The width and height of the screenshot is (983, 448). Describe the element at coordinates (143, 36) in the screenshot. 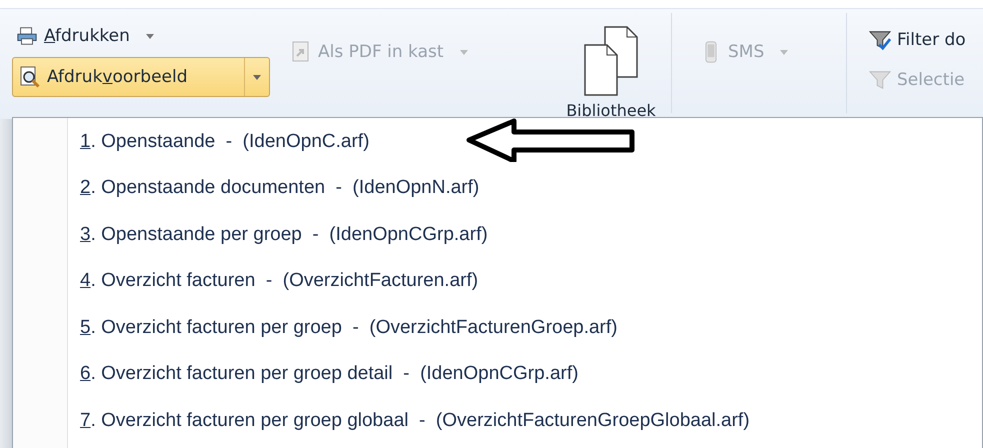

I see `print-button: Afdrukken` at that location.